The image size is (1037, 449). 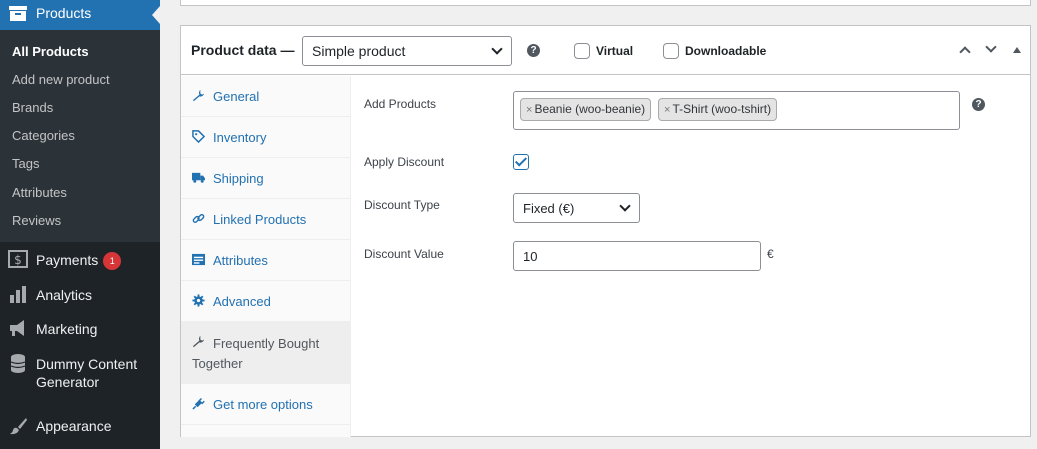 What do you see at coordinates (74, 426) in the screenshot?
I see `menu-label-appearance: Appearance` at bounding box center [74, 426].